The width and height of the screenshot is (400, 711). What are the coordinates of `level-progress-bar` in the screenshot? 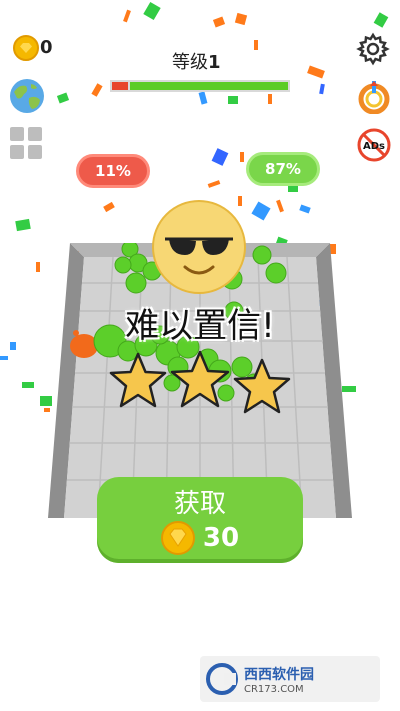 It's located at (200, 86).